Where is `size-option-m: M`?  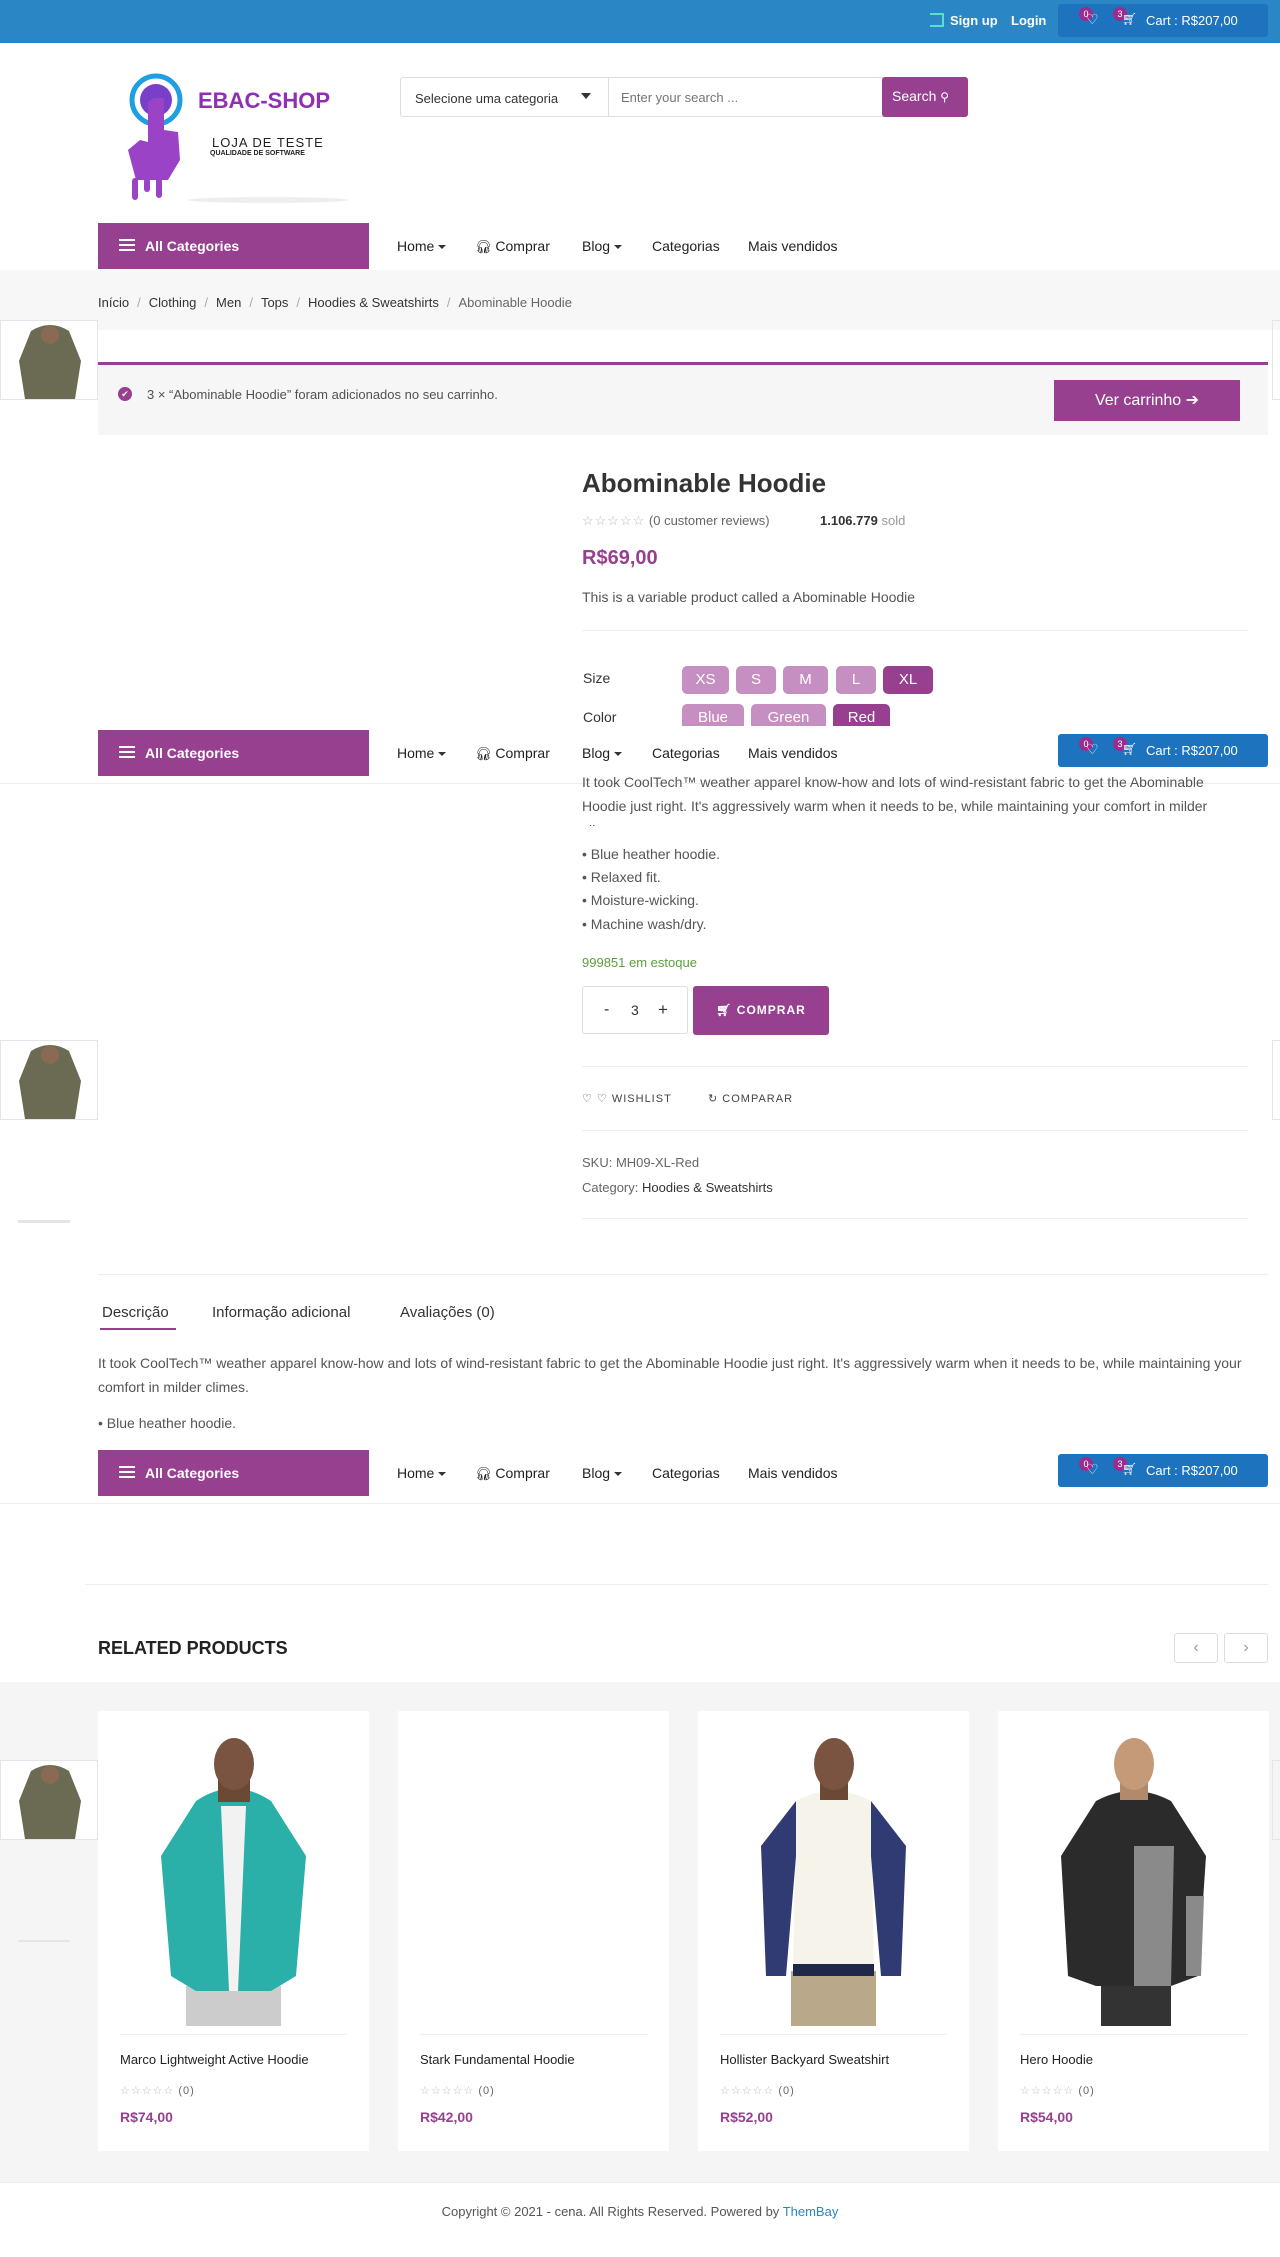 size-option-m: M is located at coordinates (805, 680).